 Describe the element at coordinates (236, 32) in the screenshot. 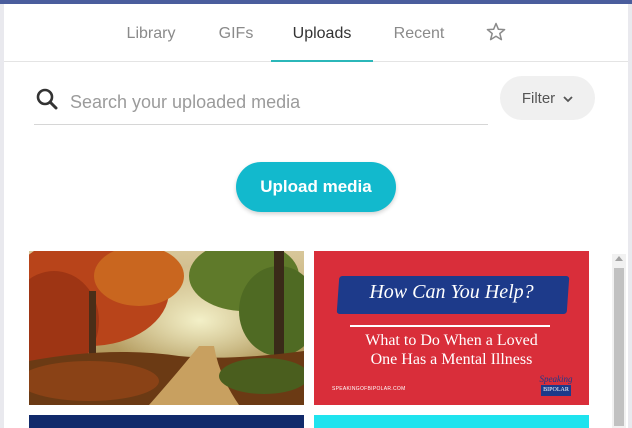

I see `tab-gifs: GIFs` at that location.